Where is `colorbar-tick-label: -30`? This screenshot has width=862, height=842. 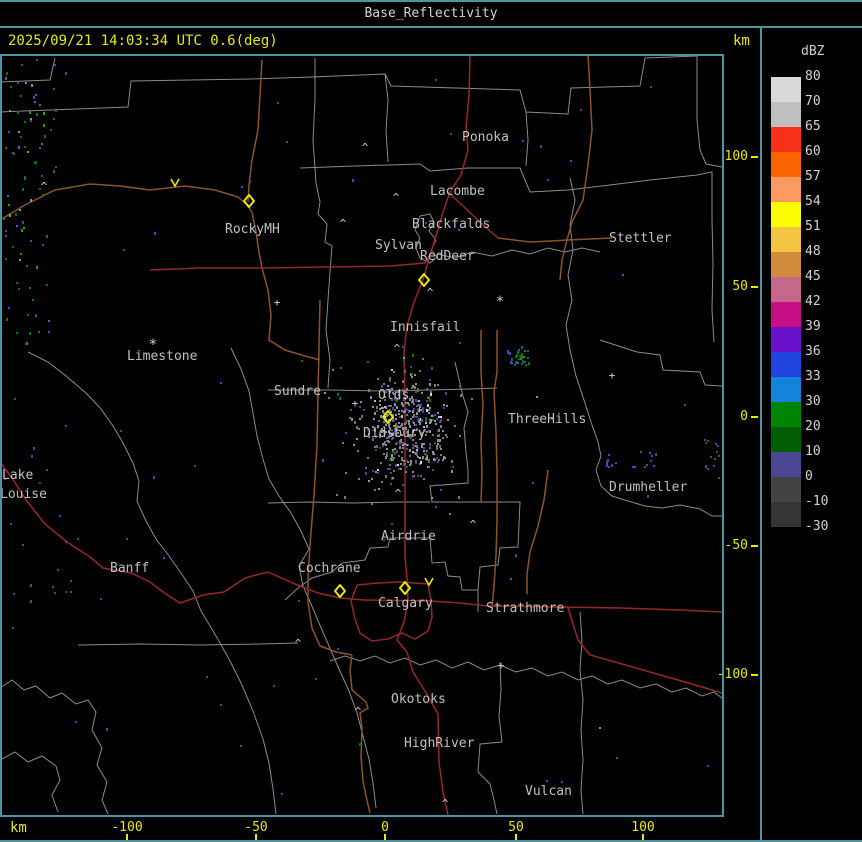 colorbar-tick-label: -30 is located at coordinates (817, 526).